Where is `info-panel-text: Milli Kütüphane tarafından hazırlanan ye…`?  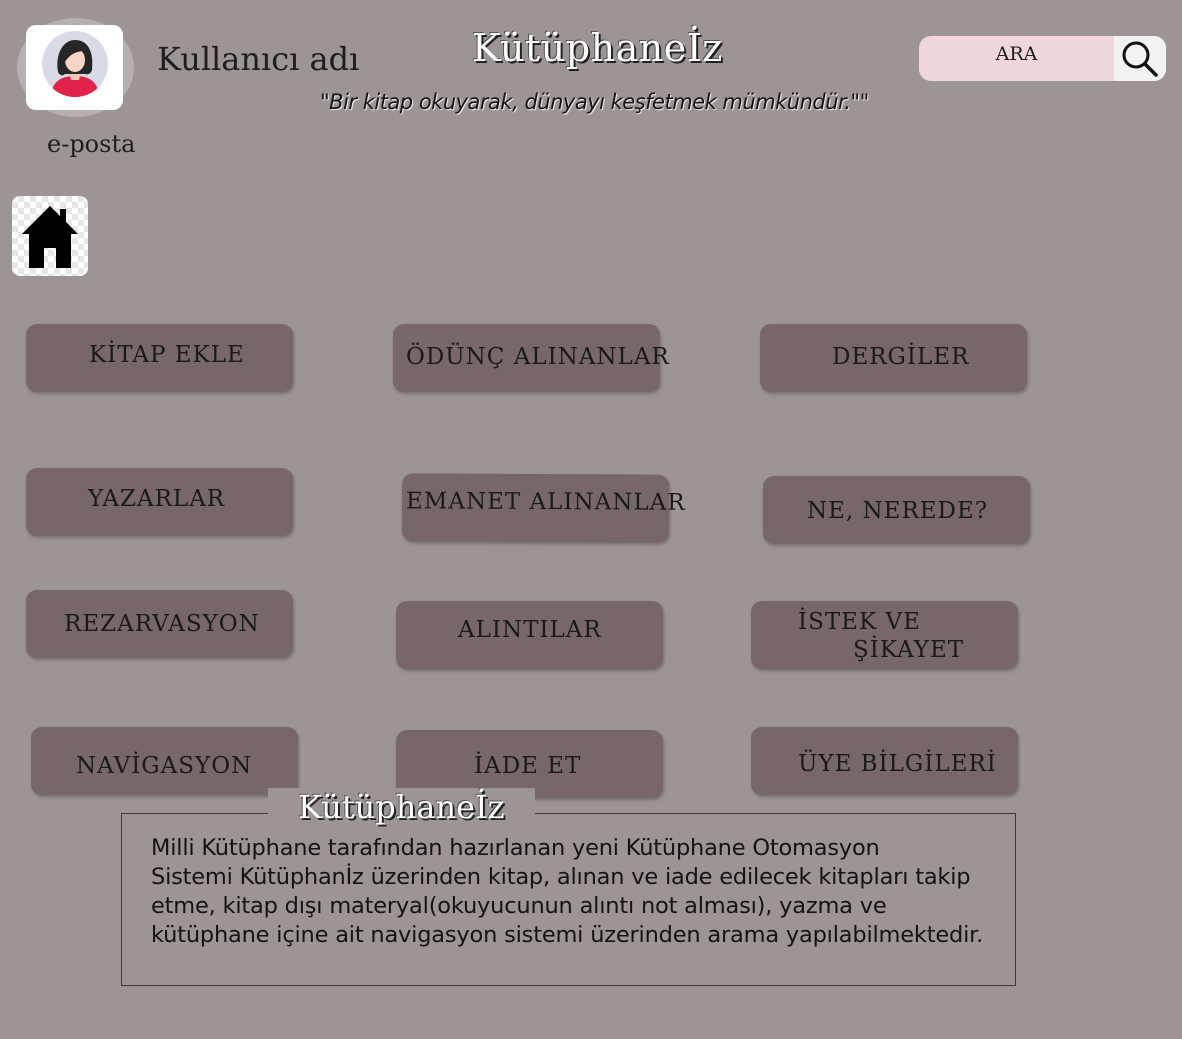 info-panel-text: Milli Kütüphane tarafından hazırlanan ye… is located at coordinates (576, 892).